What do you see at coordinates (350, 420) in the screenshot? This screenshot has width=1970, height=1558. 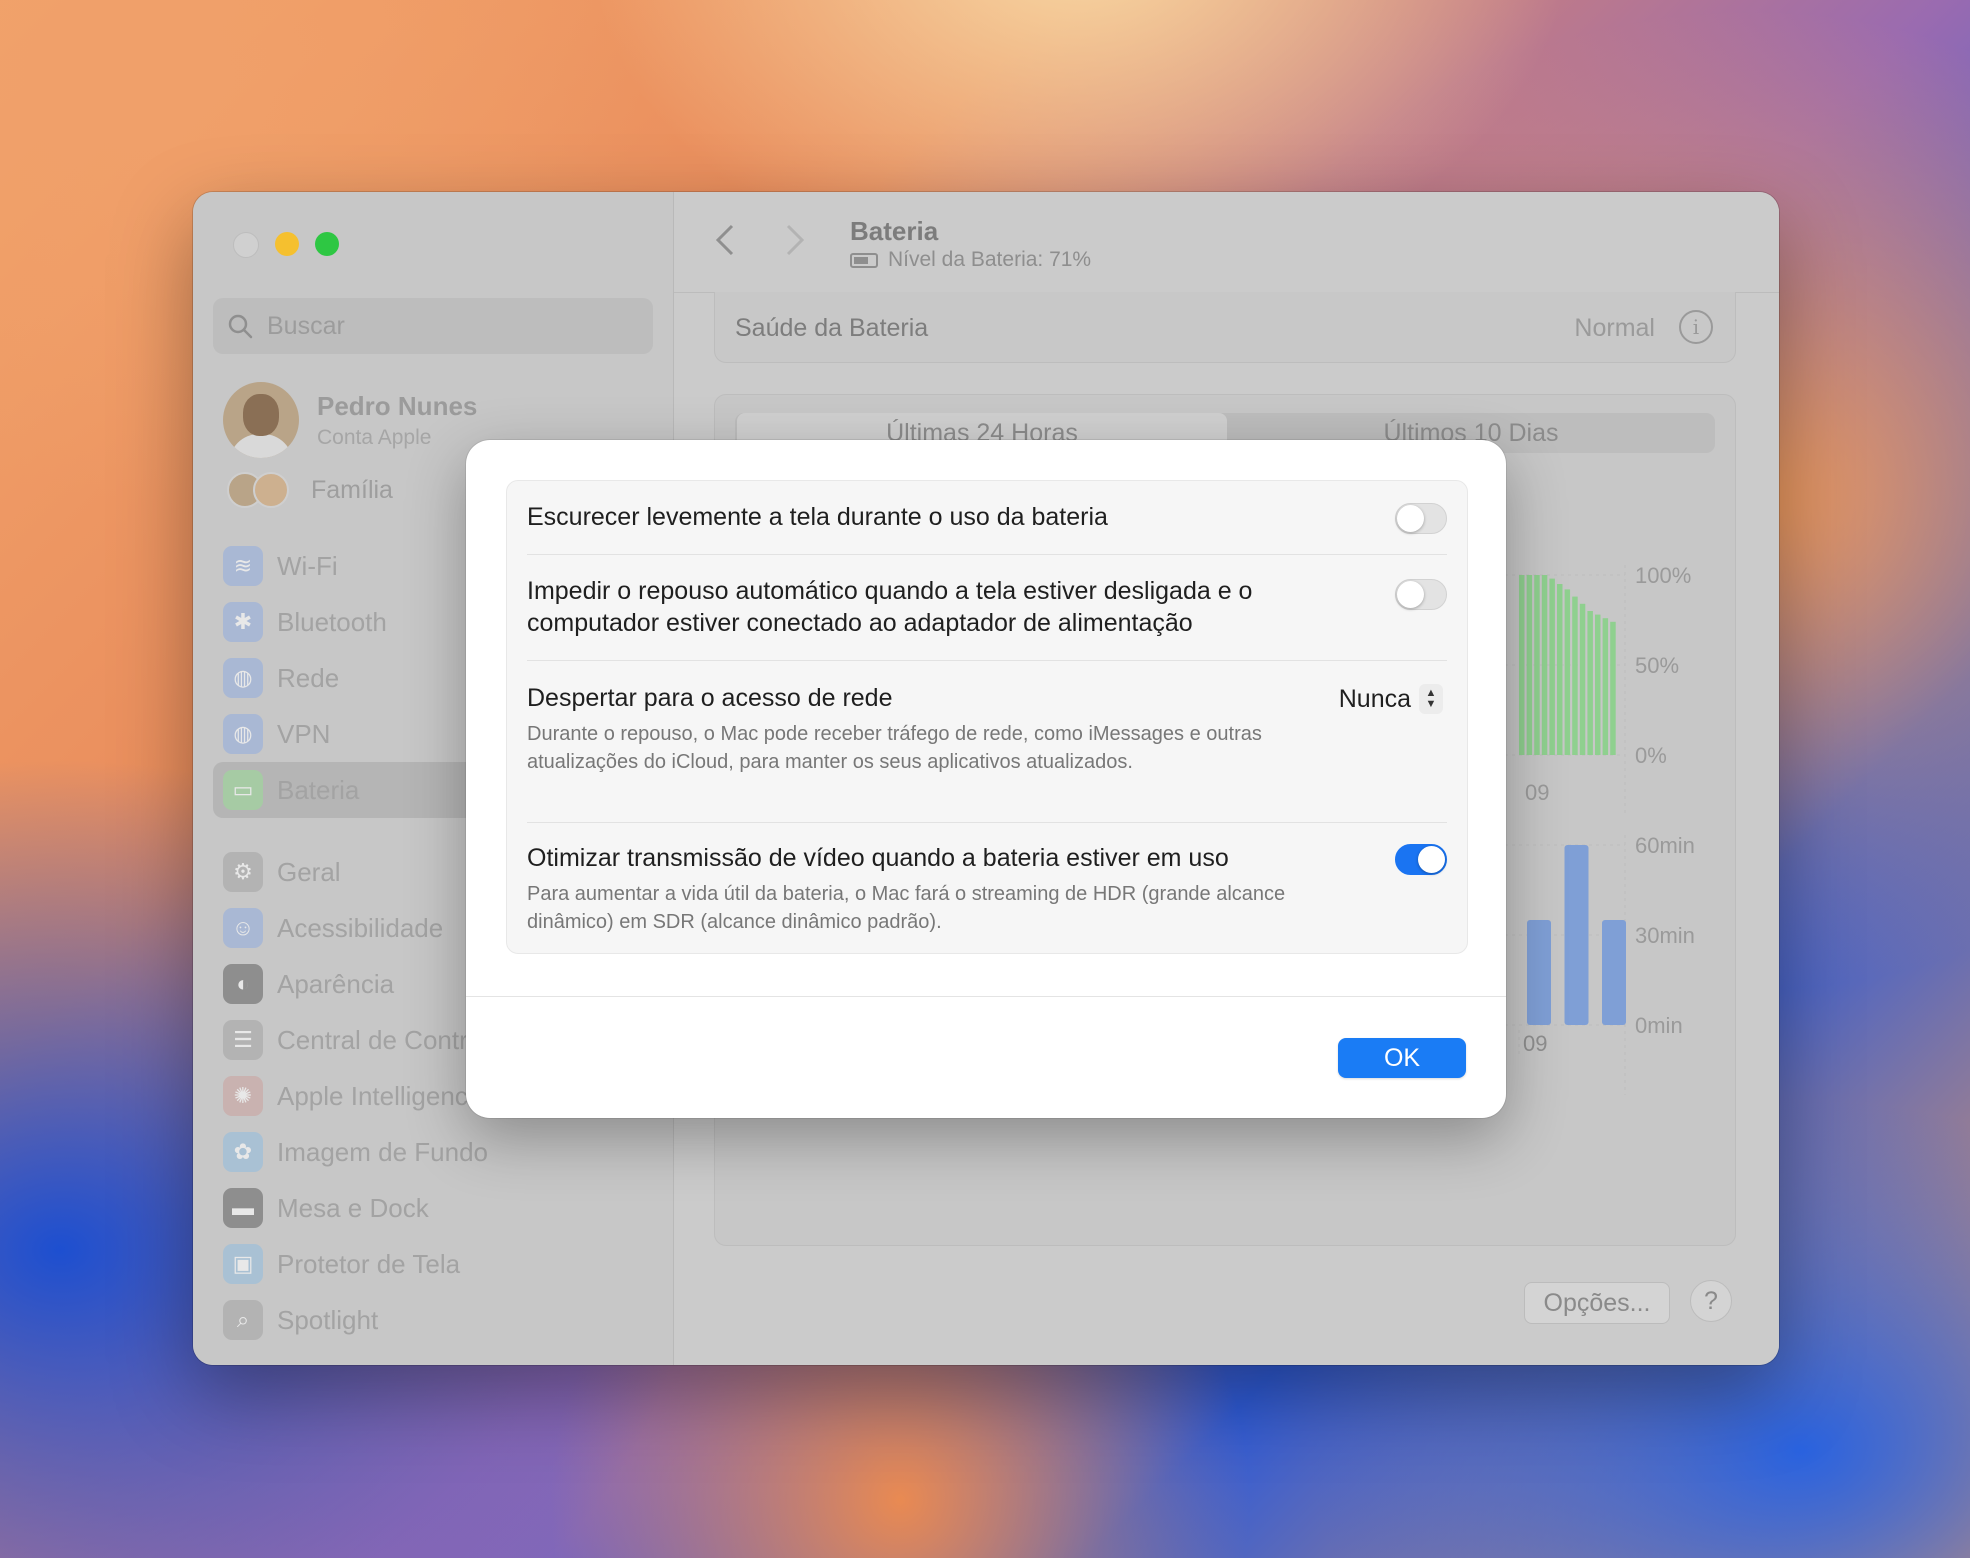 I see `apple-account-item: Pedro Nunes Conta Apple` at bounding box center [350, 420].